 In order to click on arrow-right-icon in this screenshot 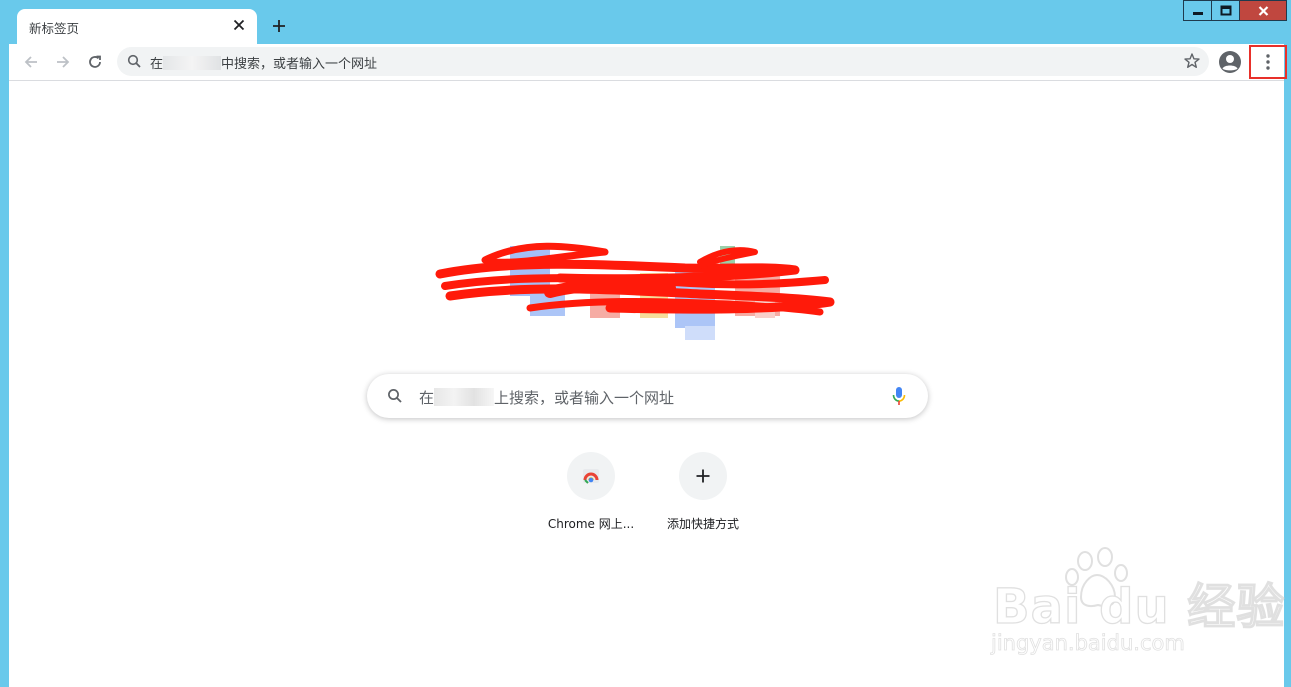, I will do `click(63, 62)`.